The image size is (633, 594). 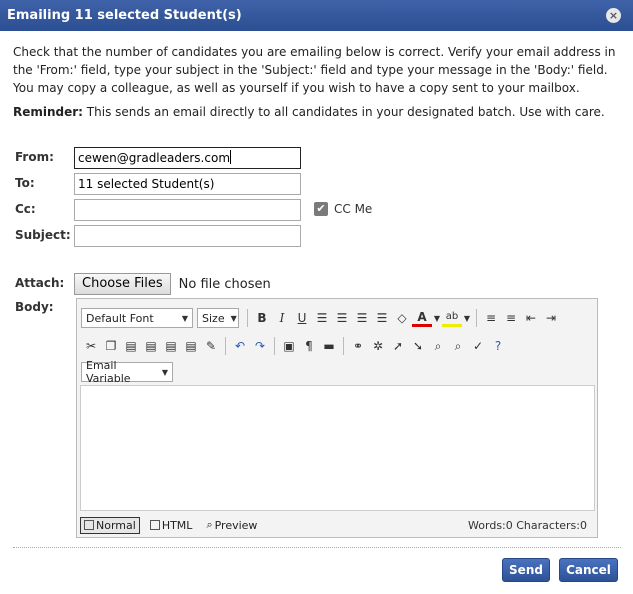 What do you see at coordinates (613, 15) in the screenshot?
I see `close-icon: ×` at bounding box center [613, 15].